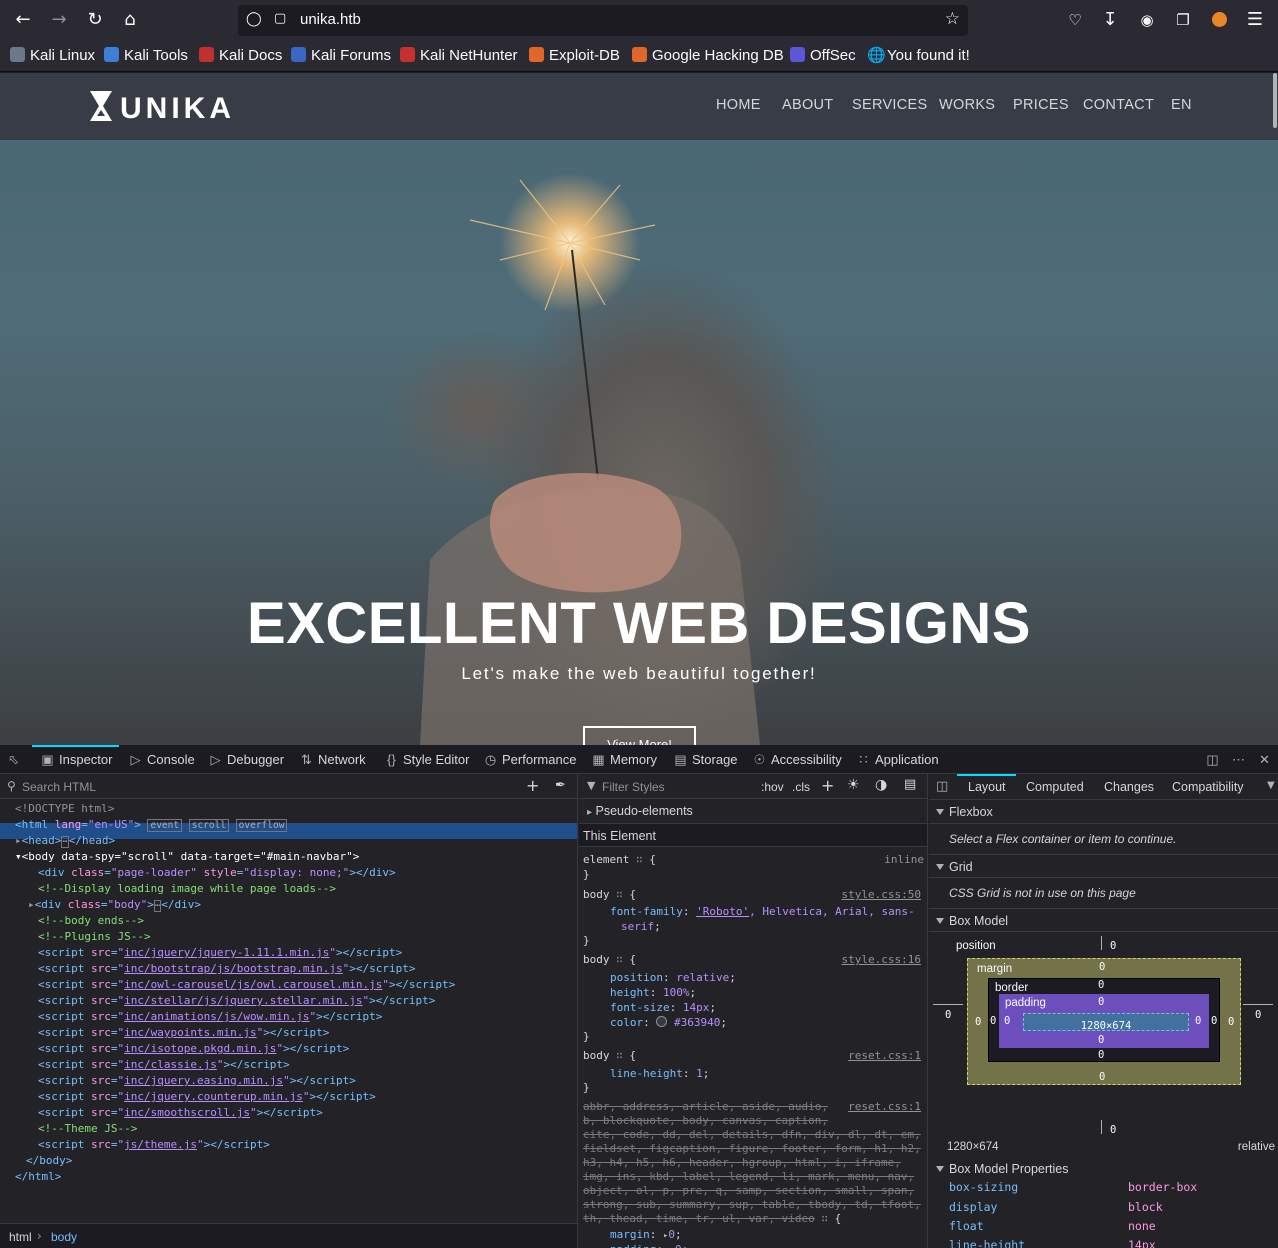 Image resolution: width=1278 pixels, height=1248 pixels. I want to click on tab-computed: Computed, so click(1055, 787).